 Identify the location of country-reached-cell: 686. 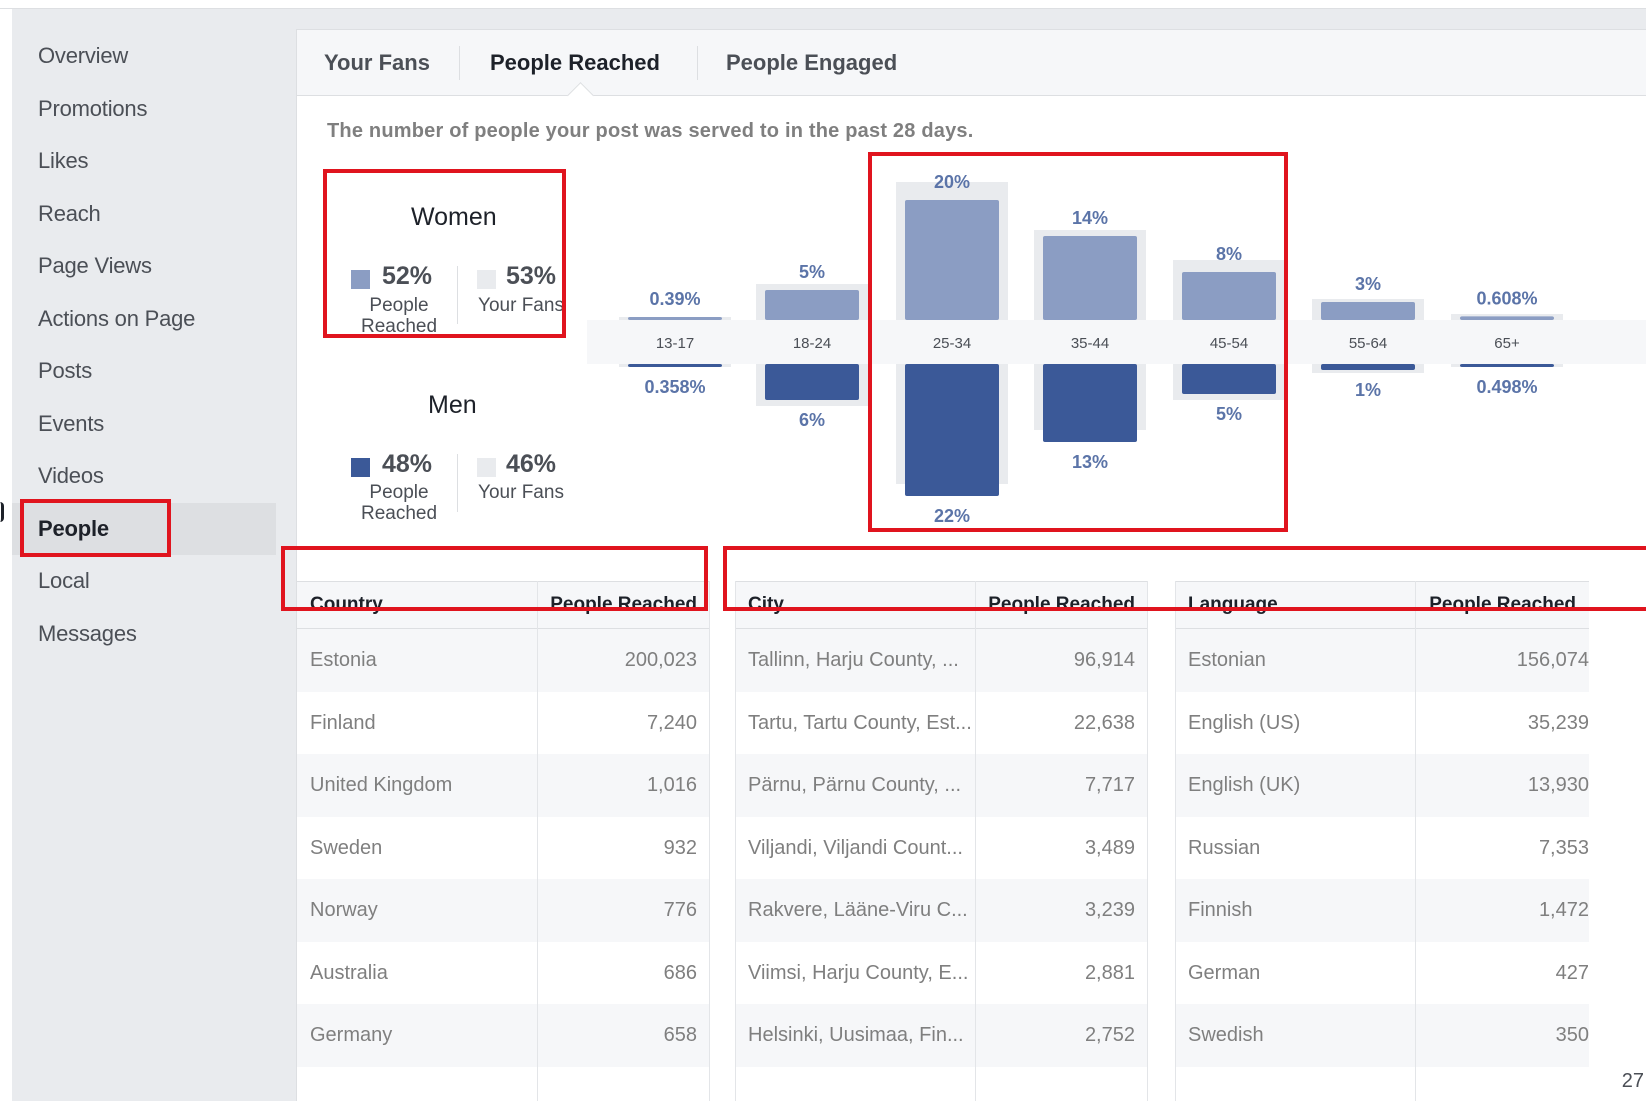
(680, 972).